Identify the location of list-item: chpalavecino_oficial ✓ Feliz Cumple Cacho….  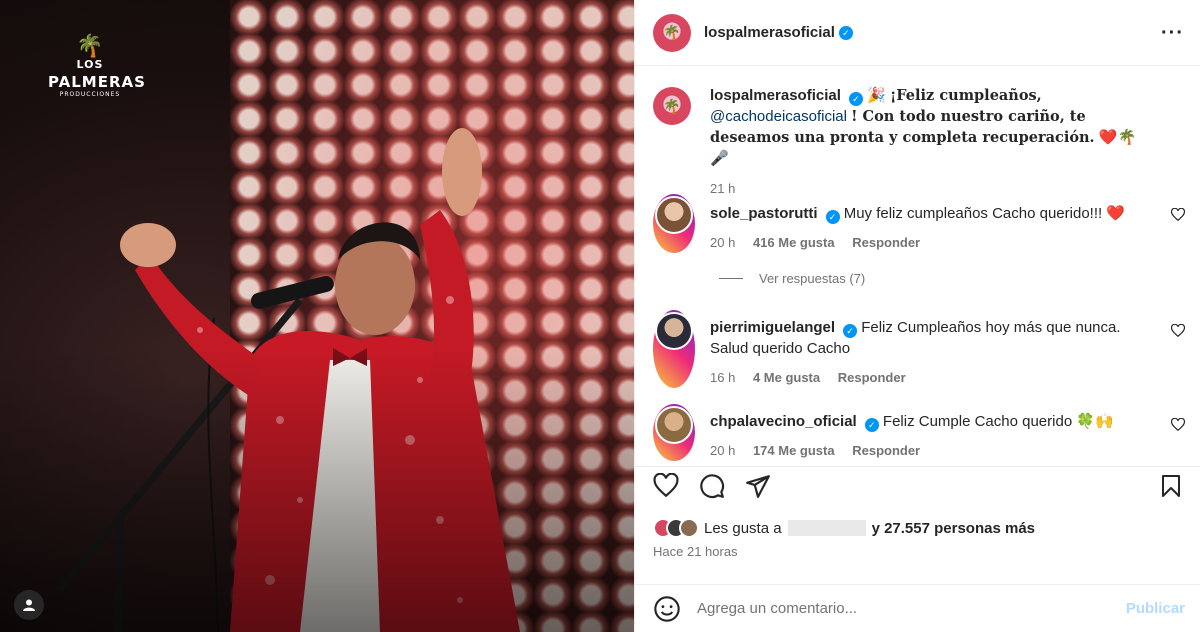
(917, 432).